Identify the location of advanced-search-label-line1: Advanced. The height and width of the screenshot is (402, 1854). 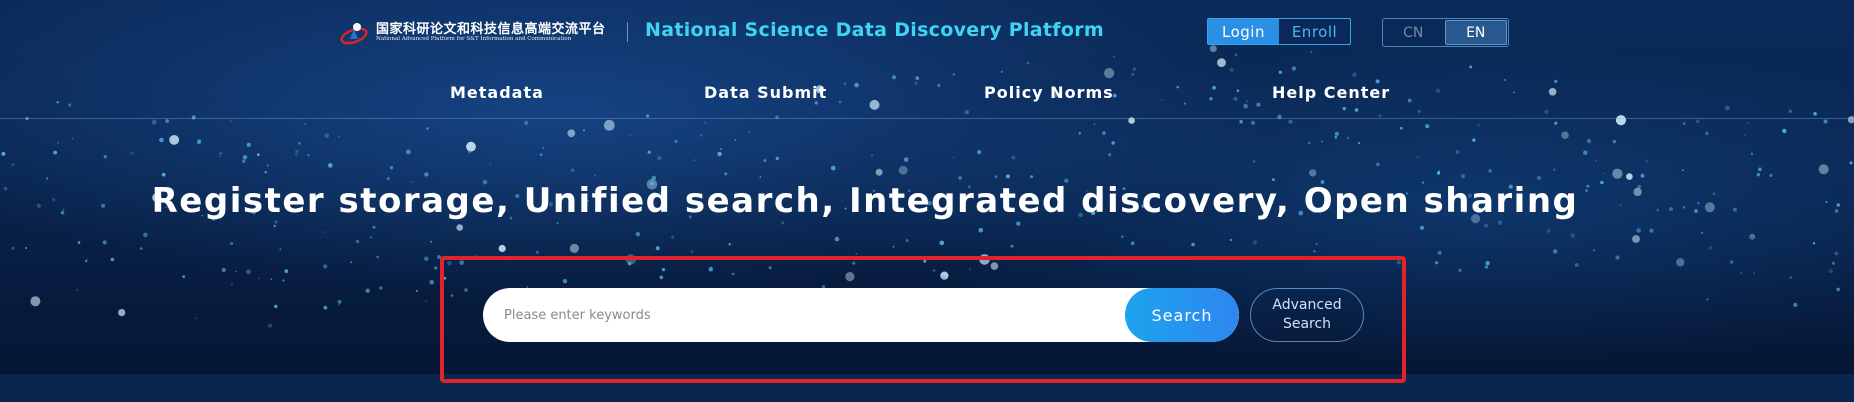
(1307, 305).